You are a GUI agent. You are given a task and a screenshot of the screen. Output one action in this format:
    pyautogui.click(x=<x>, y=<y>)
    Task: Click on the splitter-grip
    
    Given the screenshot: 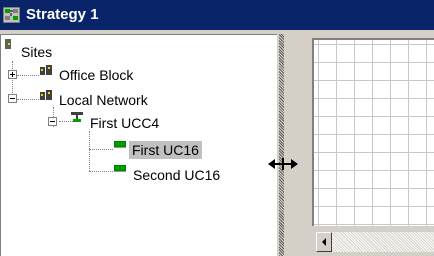 What is the action you would take?
    pyautogui.click(x=281, y=145)
    